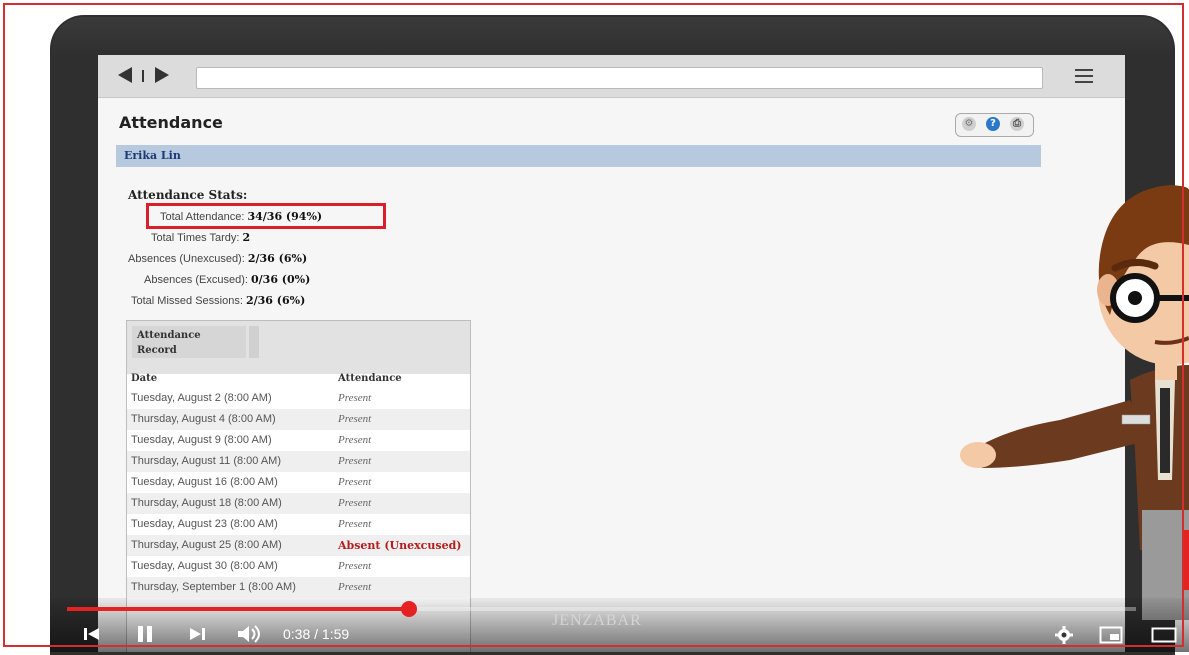  What do you see at coordinates (204, 524) in the screenshot?
I see `row-date: Tuesday, August 23 (8:00 AM)` at bounding box center [204, 524].